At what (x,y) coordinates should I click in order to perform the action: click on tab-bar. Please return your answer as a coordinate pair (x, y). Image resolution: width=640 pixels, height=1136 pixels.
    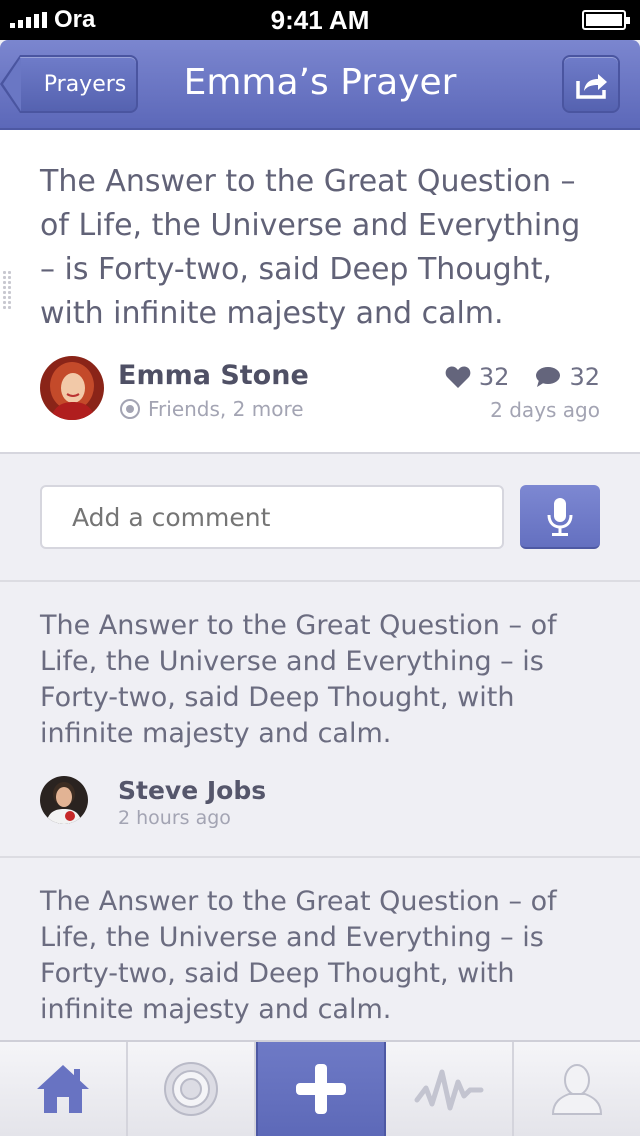
    Looking at the image, I should click on (320, 1088).